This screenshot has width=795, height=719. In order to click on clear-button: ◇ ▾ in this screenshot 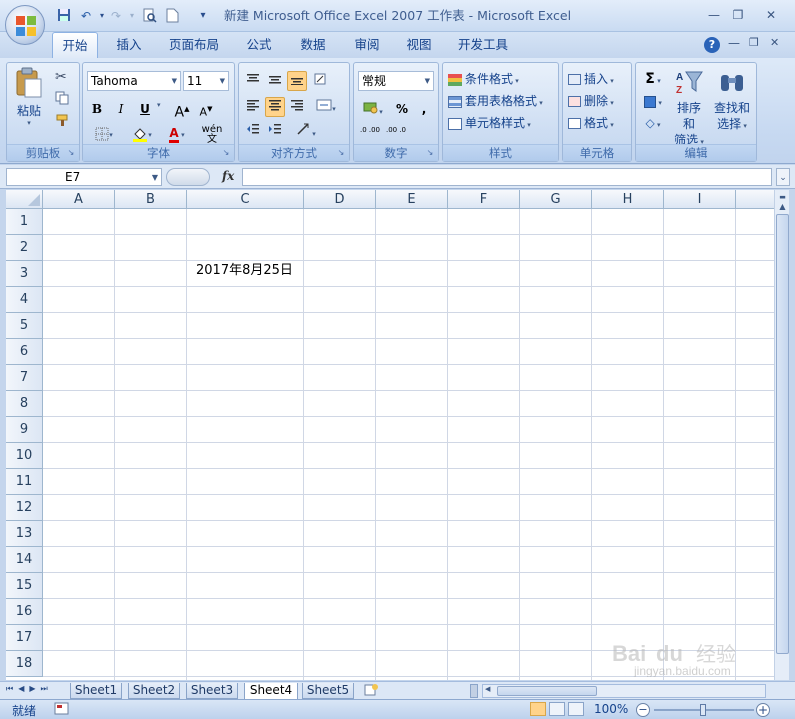, I will do `click(653, 123)`.